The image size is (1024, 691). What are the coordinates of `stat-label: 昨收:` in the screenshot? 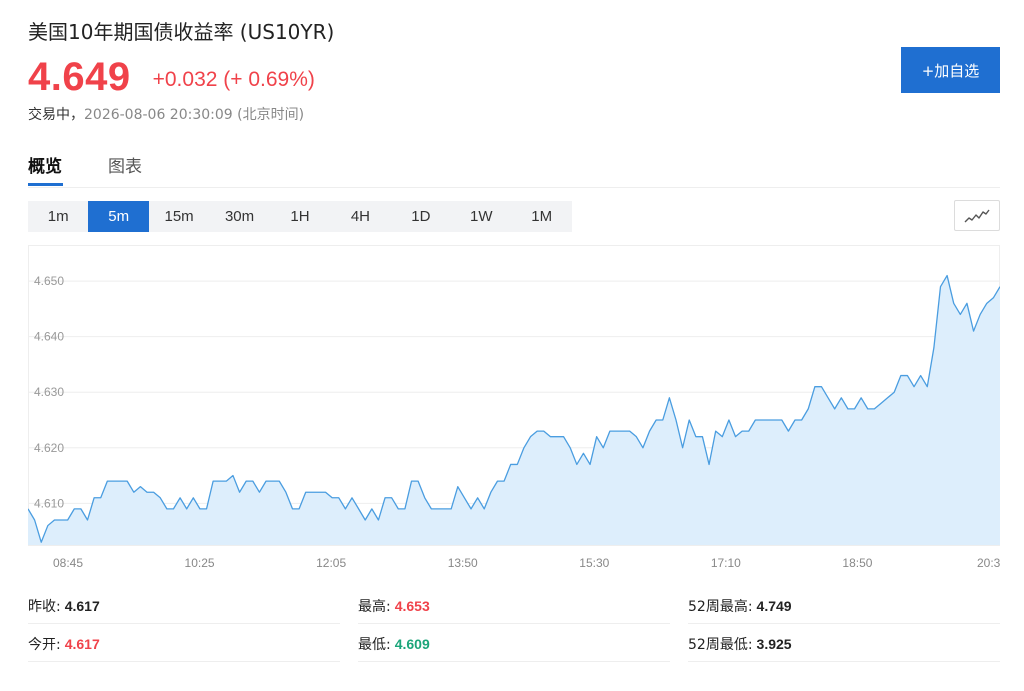 It's located at (44, 606).